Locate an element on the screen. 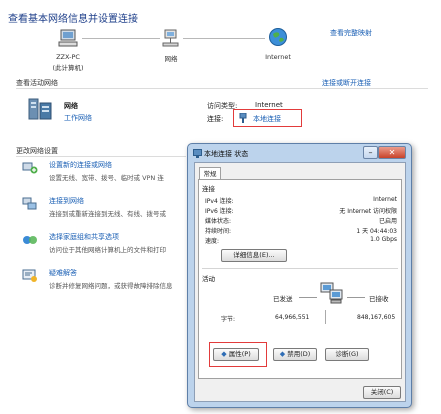  bytes-sent: 64,966,551 is located at coordinates (292, 317).